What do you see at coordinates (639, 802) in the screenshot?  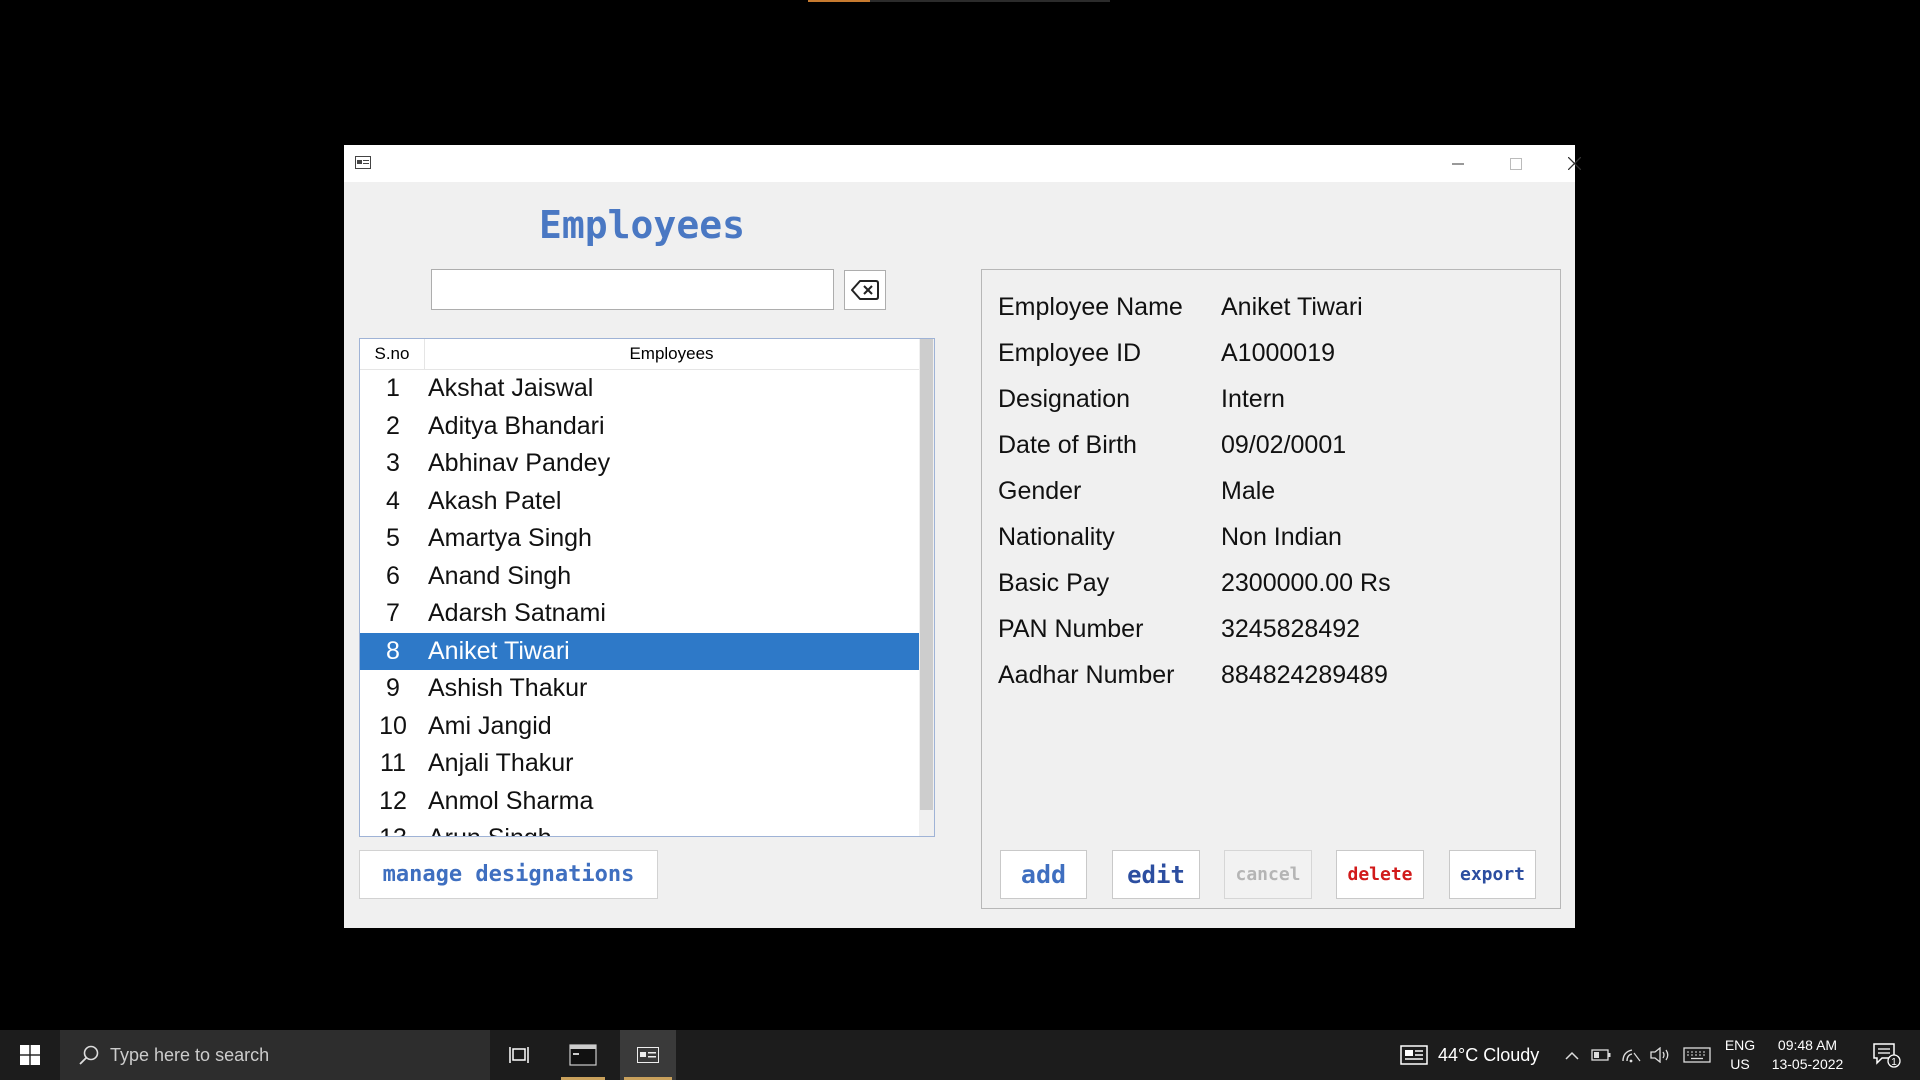 I see `list-item: 12 Anmol Sharma` at bounding box center [639, 802].